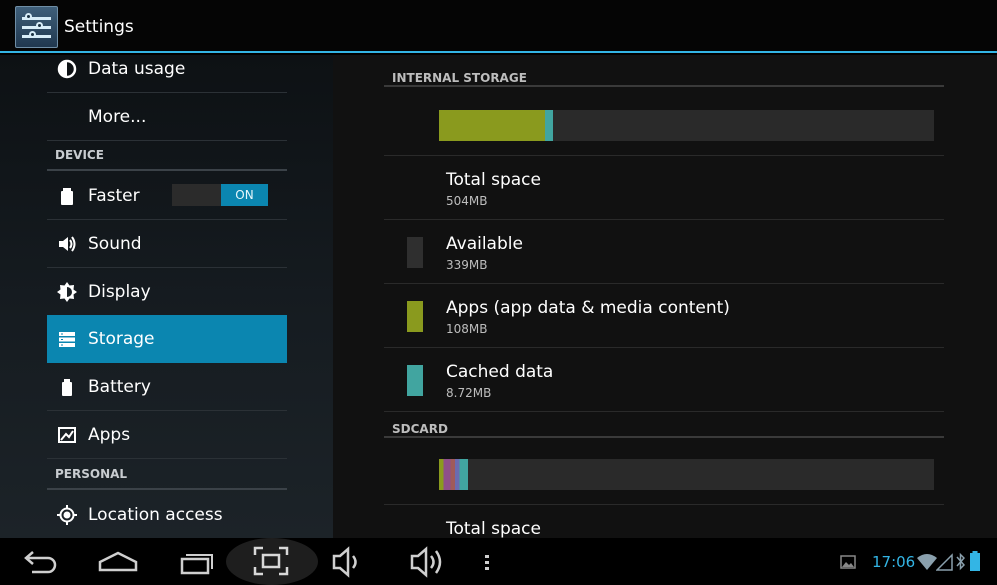 The height and width of the screenshot is (585, 997). Describe the element at coordinates (664, 72) in the screenshot. I see `internal-storage-header: INTERNAL STORAGE` at that location.